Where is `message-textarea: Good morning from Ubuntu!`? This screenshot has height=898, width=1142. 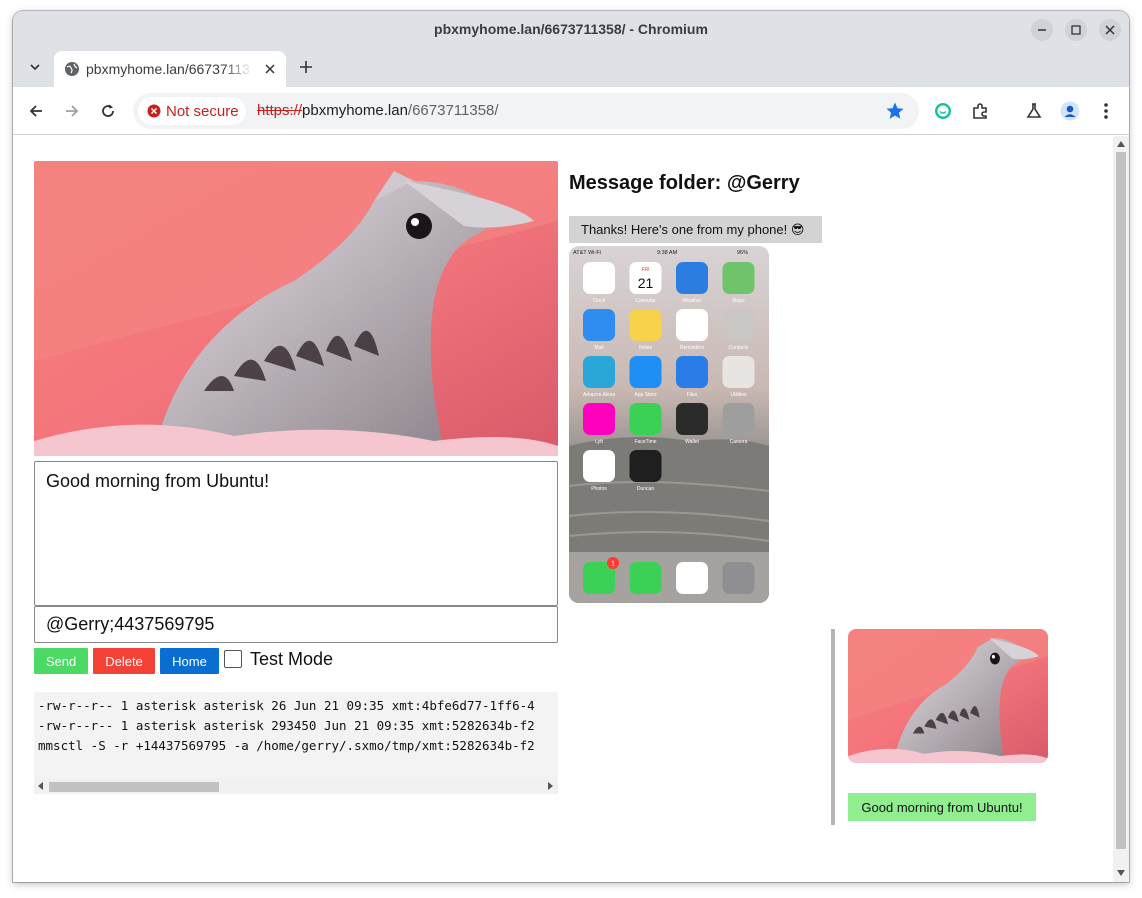 message-textarea: Good morning from Ubuntu! is located at coordinates (296, 533).